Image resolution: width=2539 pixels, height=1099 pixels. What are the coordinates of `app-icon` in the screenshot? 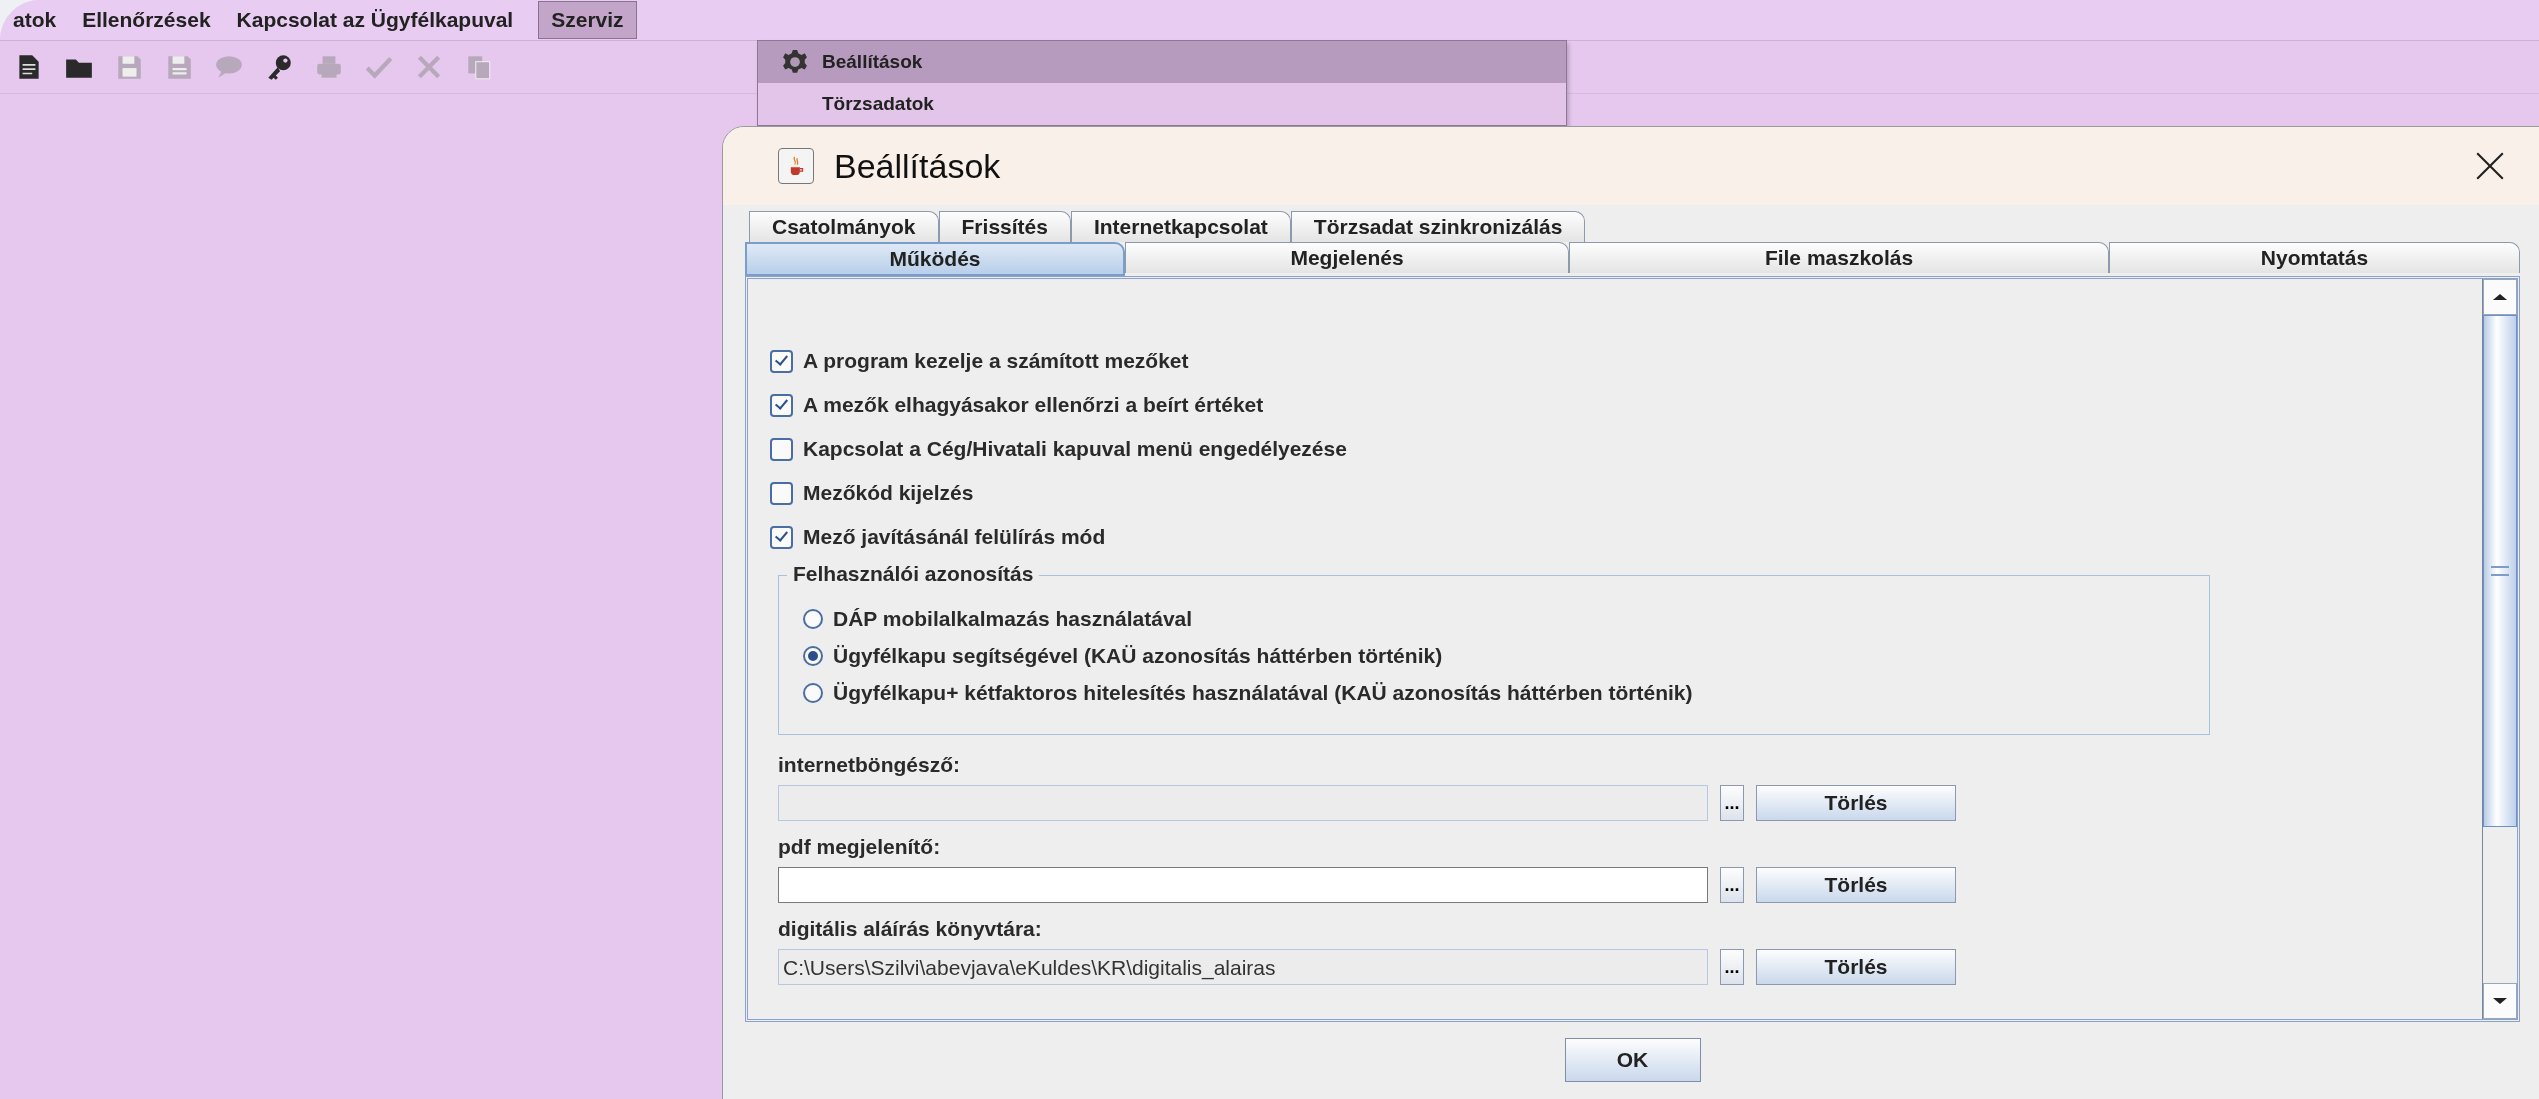 It's located at (796, 166).